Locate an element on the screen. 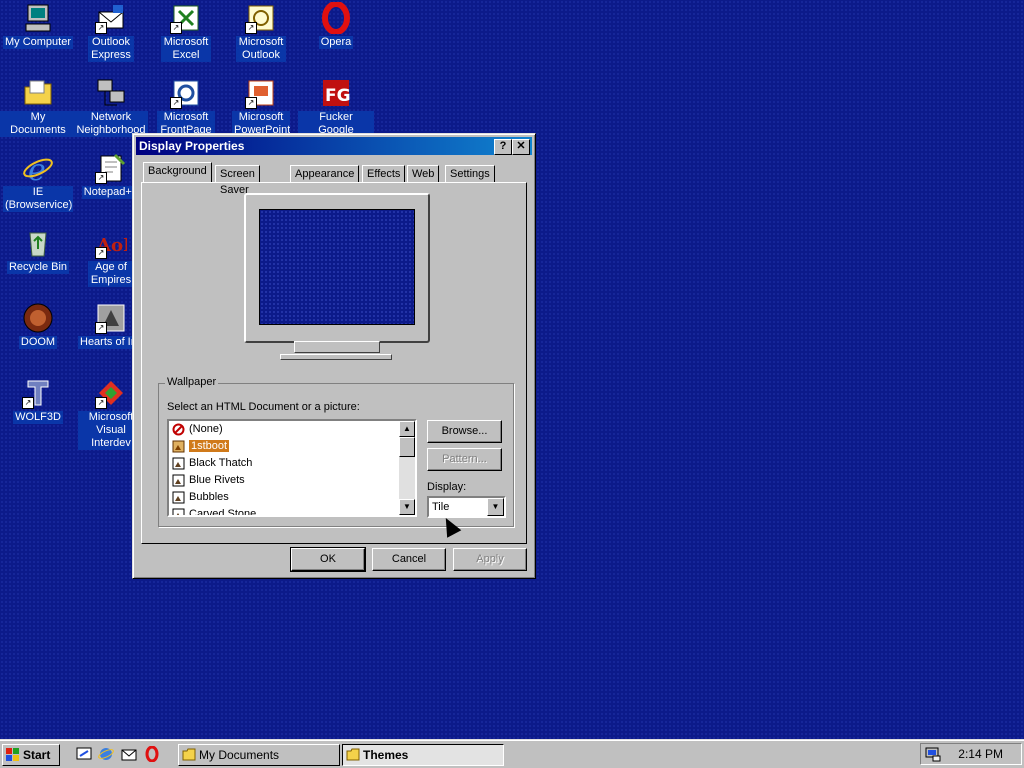 The width and height of the screenshot is (1024, 768). task-my-documents: My Documents is located at coordinates (259, 755).